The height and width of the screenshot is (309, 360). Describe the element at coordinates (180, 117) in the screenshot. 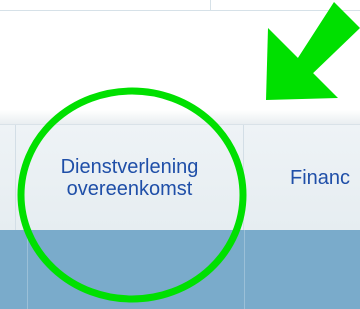

I see `header-shadow` at that location.